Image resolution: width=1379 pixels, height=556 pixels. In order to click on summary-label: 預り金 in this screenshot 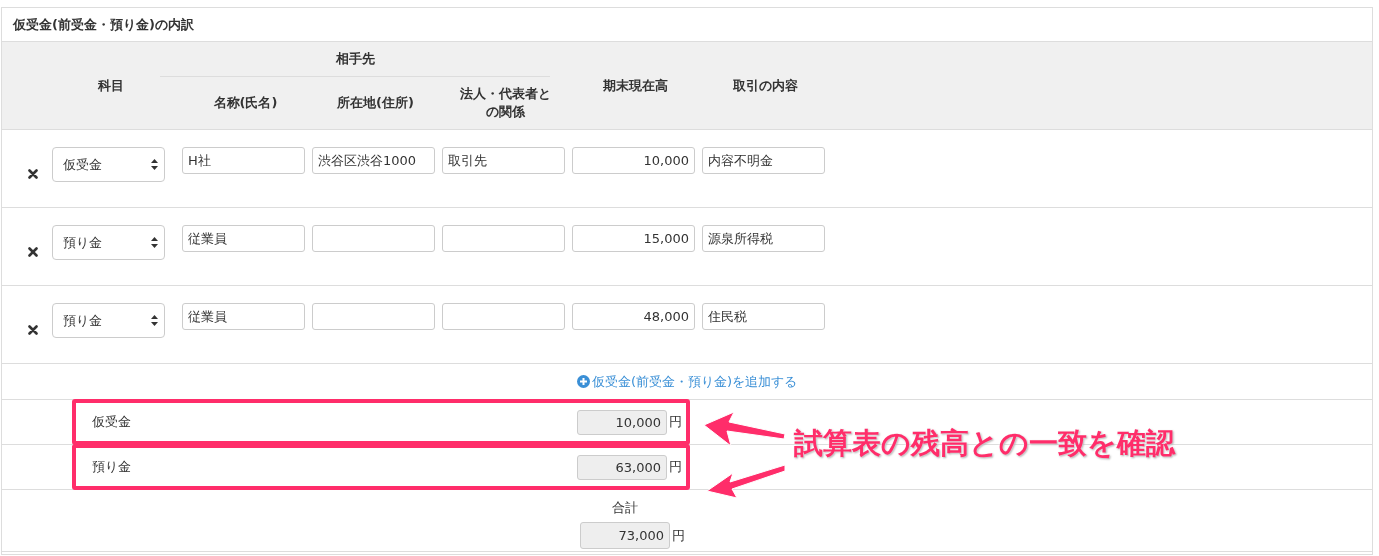, I will do `click(112, 467)`.